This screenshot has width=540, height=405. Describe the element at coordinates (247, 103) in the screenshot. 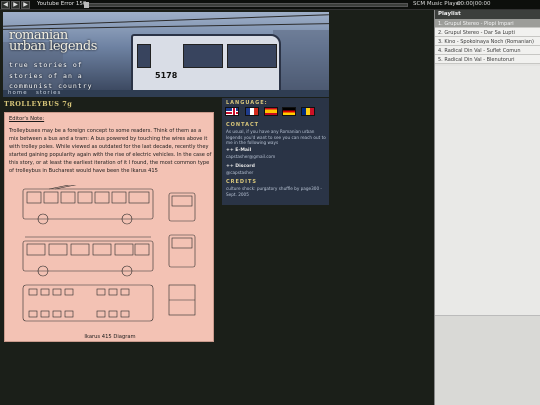

I see `language-heading: LANGUAGE:` at that location.